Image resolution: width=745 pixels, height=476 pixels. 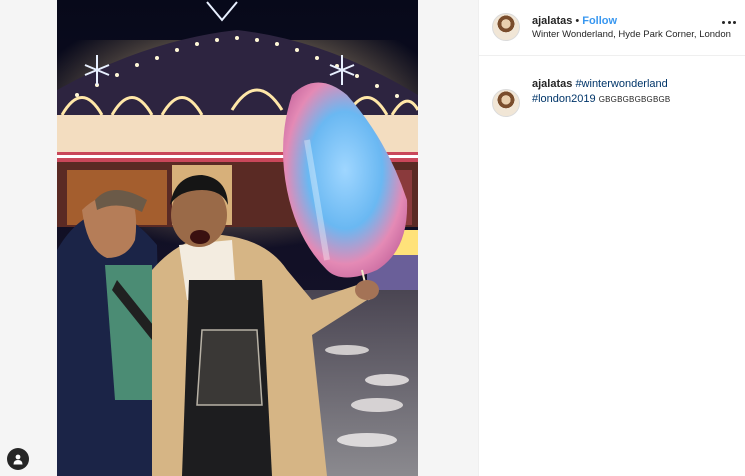 What do you see at coordinates (621, 84) in the screenshot?
I see `hashtag-link: #winterwonderland` at bounding box center [621, 84].